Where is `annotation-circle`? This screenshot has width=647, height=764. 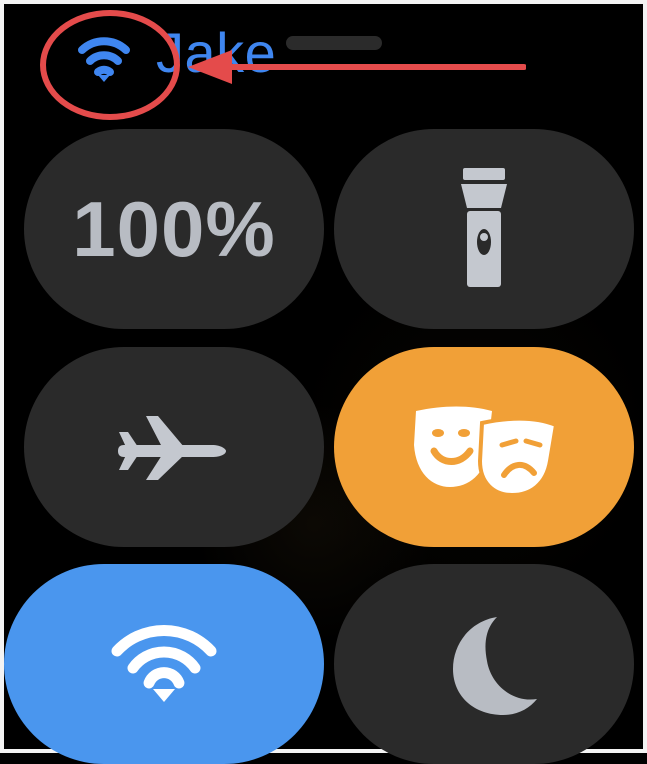
annotation-circle is located at coordinates (110, 65).